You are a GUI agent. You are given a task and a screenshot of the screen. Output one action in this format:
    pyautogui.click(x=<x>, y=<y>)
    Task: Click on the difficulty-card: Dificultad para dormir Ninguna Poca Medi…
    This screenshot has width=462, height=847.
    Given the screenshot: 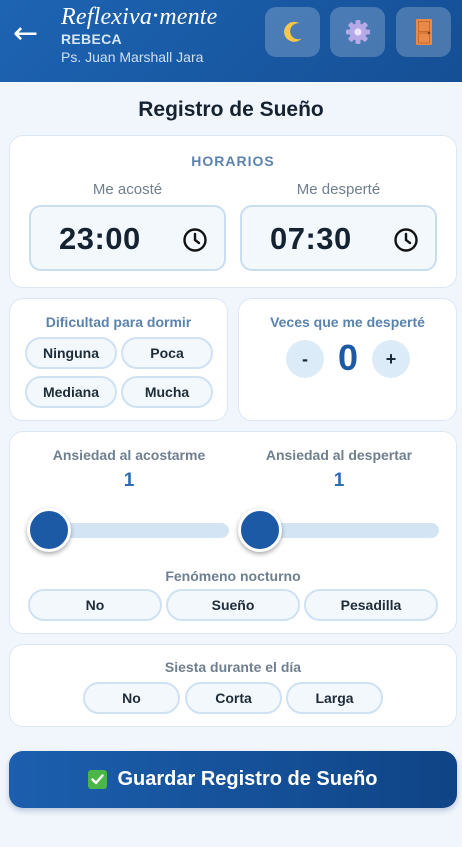 What is the action you would take?
    pyautogui.click(x=118, y=359)
    